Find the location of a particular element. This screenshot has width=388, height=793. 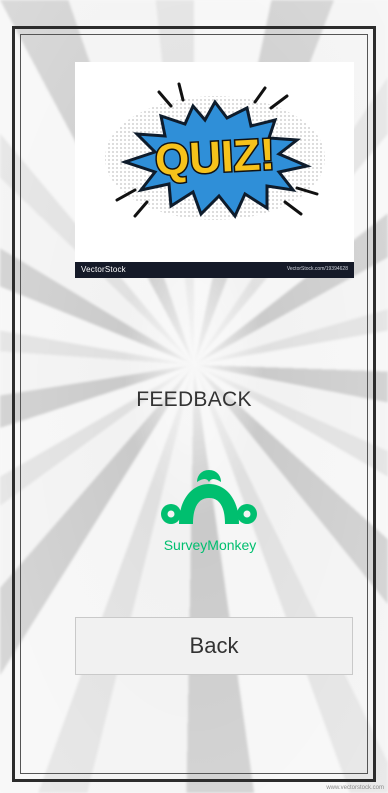

back-button-label: Back is located at coordinates (214, 645).